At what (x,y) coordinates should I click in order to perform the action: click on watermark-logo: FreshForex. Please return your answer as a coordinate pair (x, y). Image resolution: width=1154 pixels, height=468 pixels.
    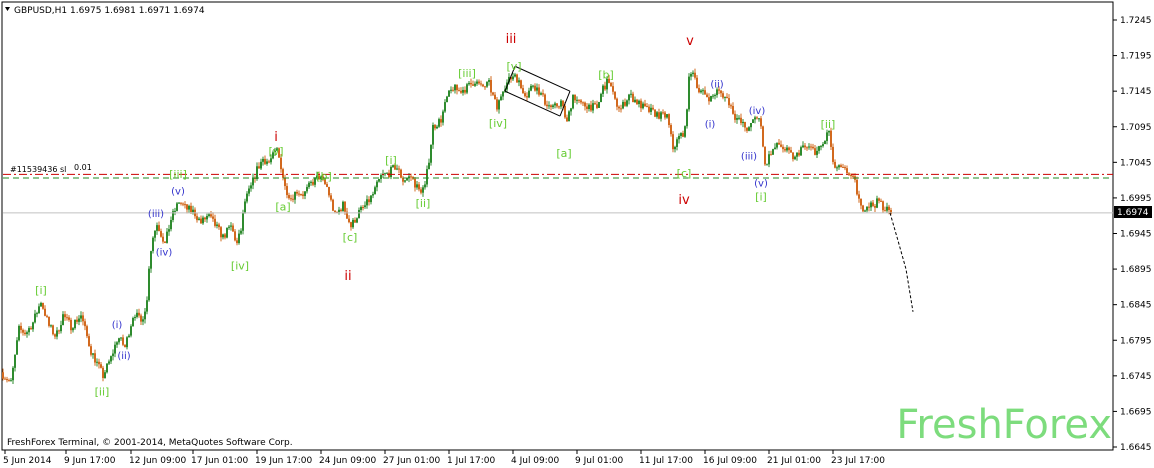
    Looking at the image, I should click on (1004, 425).